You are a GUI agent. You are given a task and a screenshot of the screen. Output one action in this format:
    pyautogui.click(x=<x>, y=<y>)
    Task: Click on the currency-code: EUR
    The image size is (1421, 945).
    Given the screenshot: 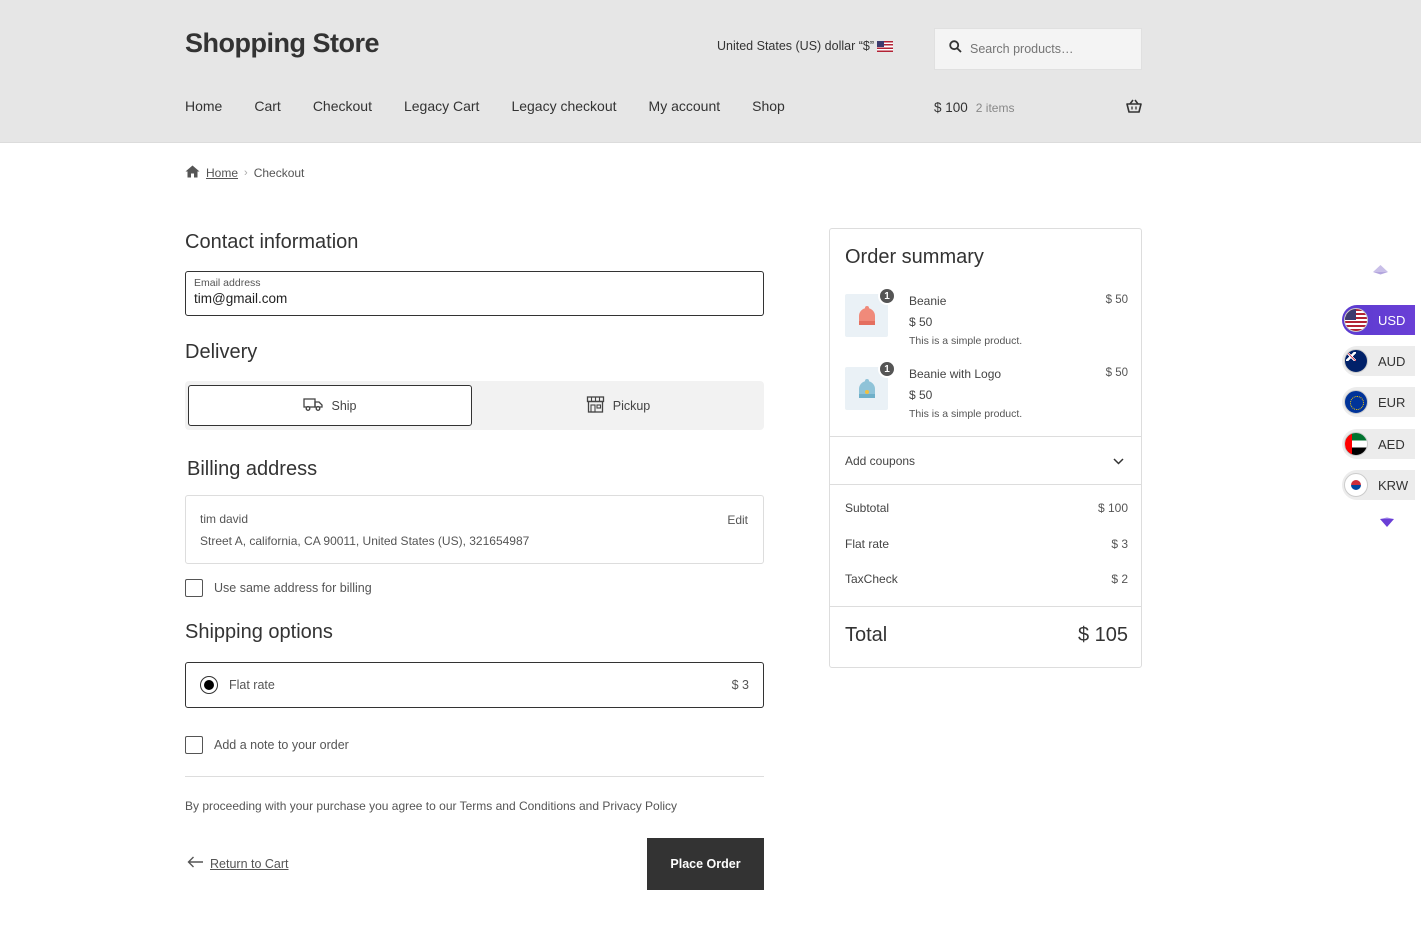 What is the action you would take?
    pyautogui.click(x=1392, y=402)
    